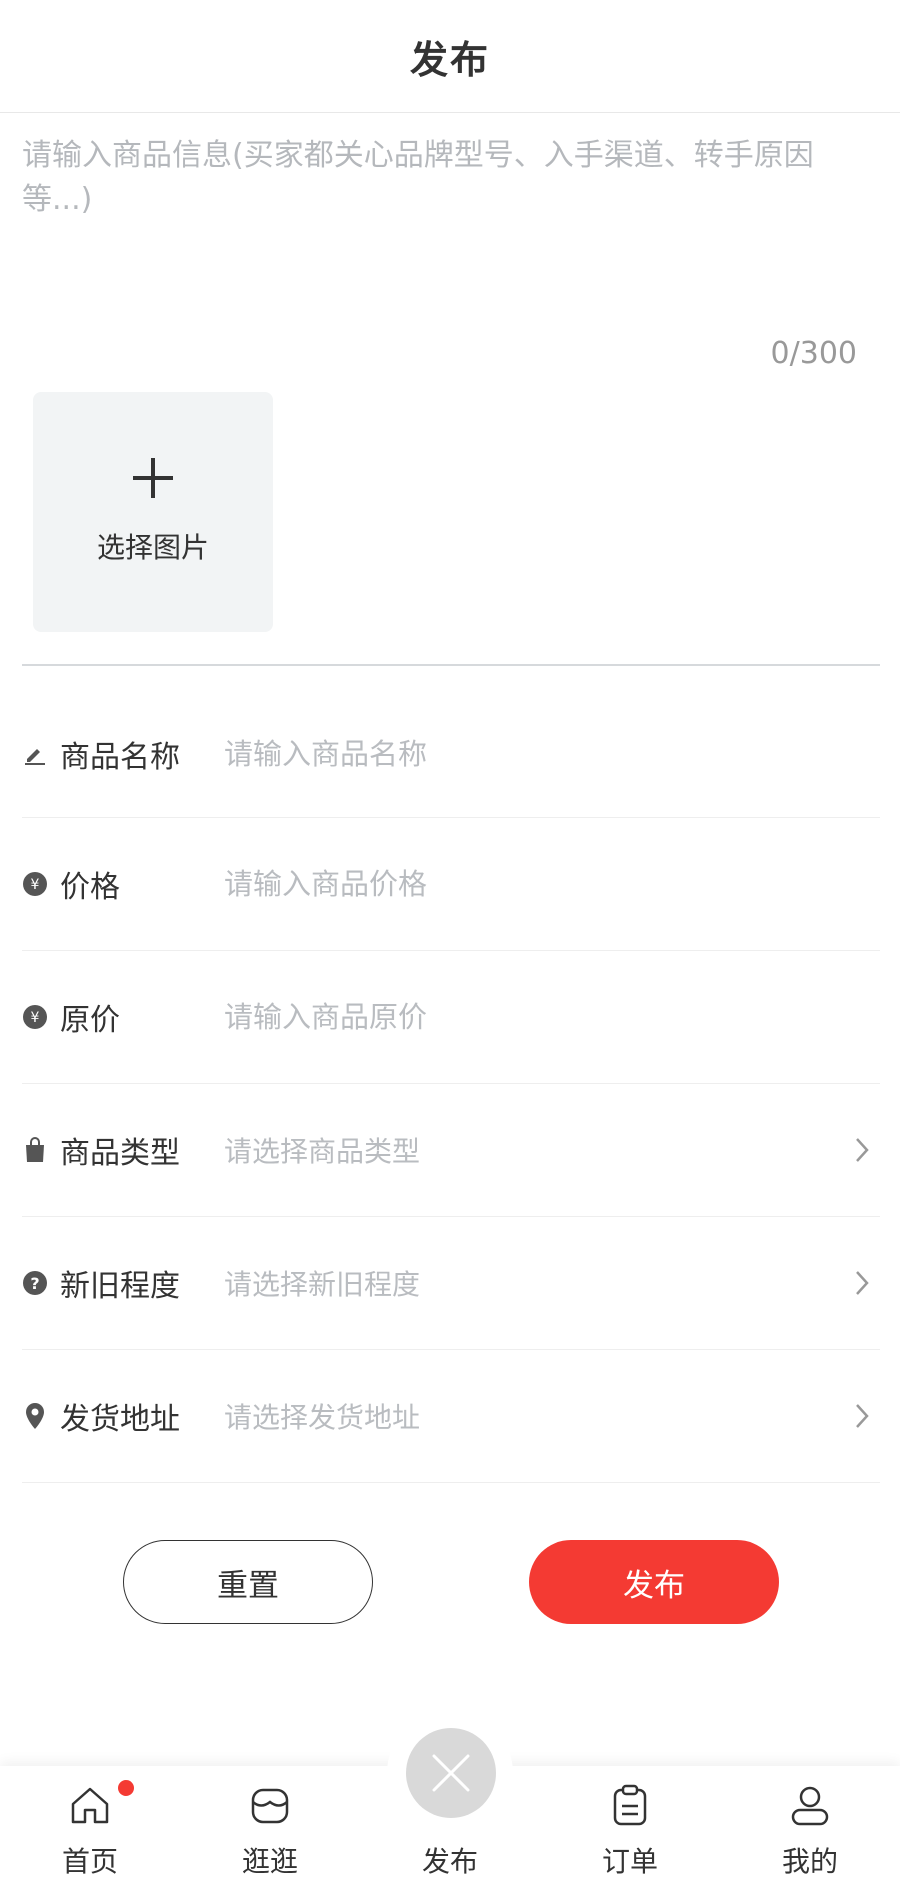 This screenshot has width=900, height=1891. I want to click on bag-icon, so click(35, 1150).